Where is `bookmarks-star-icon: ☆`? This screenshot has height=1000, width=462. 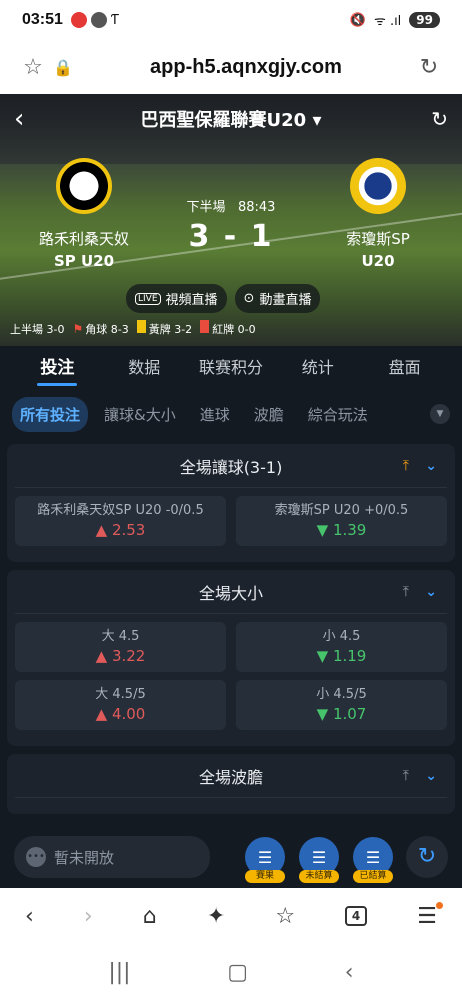
bookmarks-star-icon: ☆ is located at coordinates (285, 916).